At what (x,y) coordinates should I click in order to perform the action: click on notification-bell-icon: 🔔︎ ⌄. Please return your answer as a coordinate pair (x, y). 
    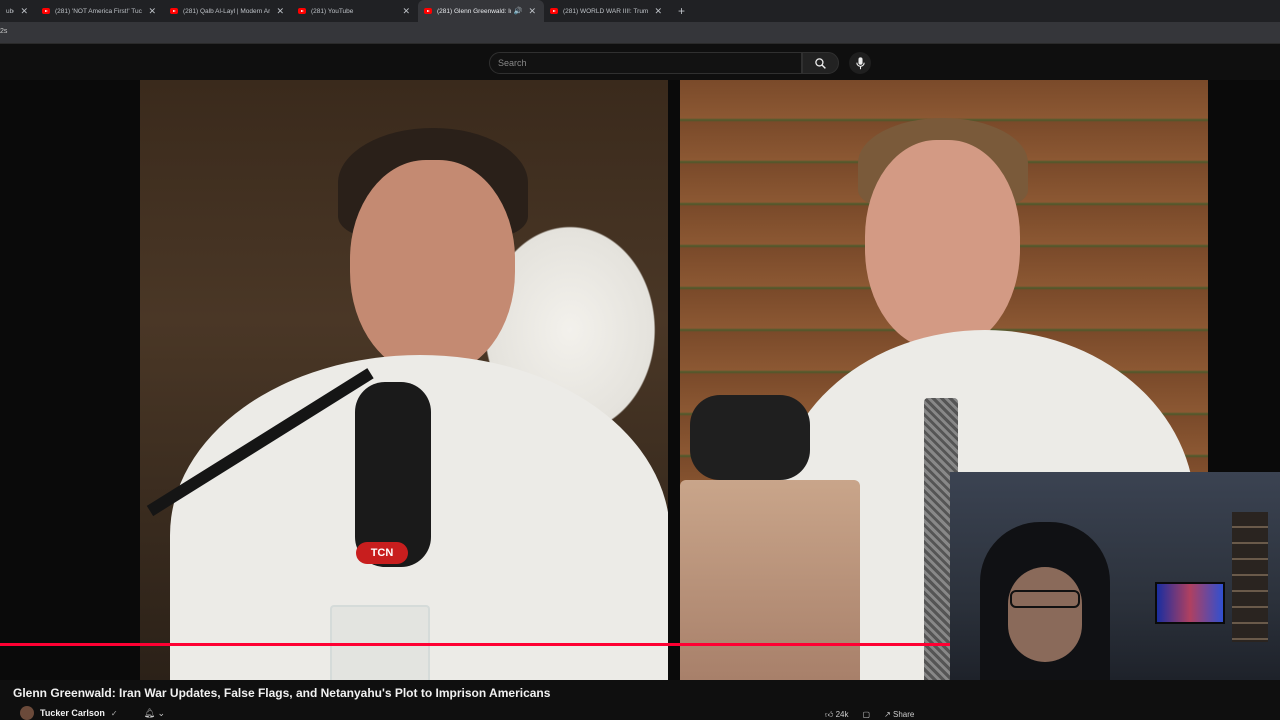
    Looking at the image, I should click on (154, 713).